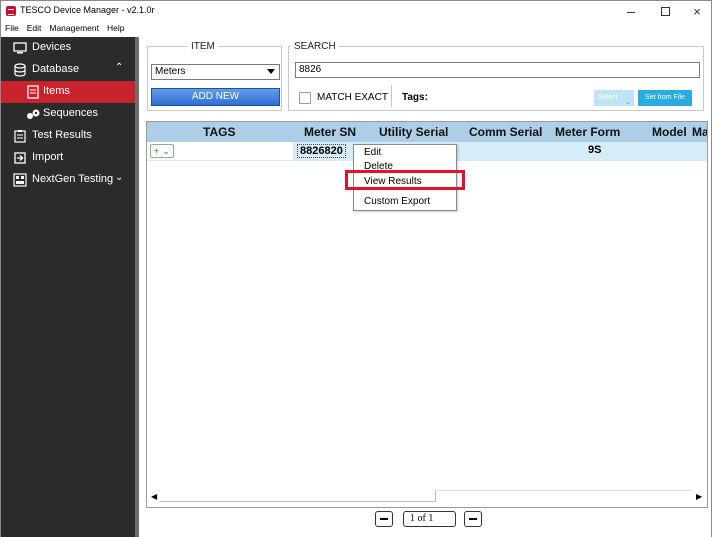 The image size is (712, 537). I want to click on match-exact-label: MATCH EXACT, so click(352, 97).